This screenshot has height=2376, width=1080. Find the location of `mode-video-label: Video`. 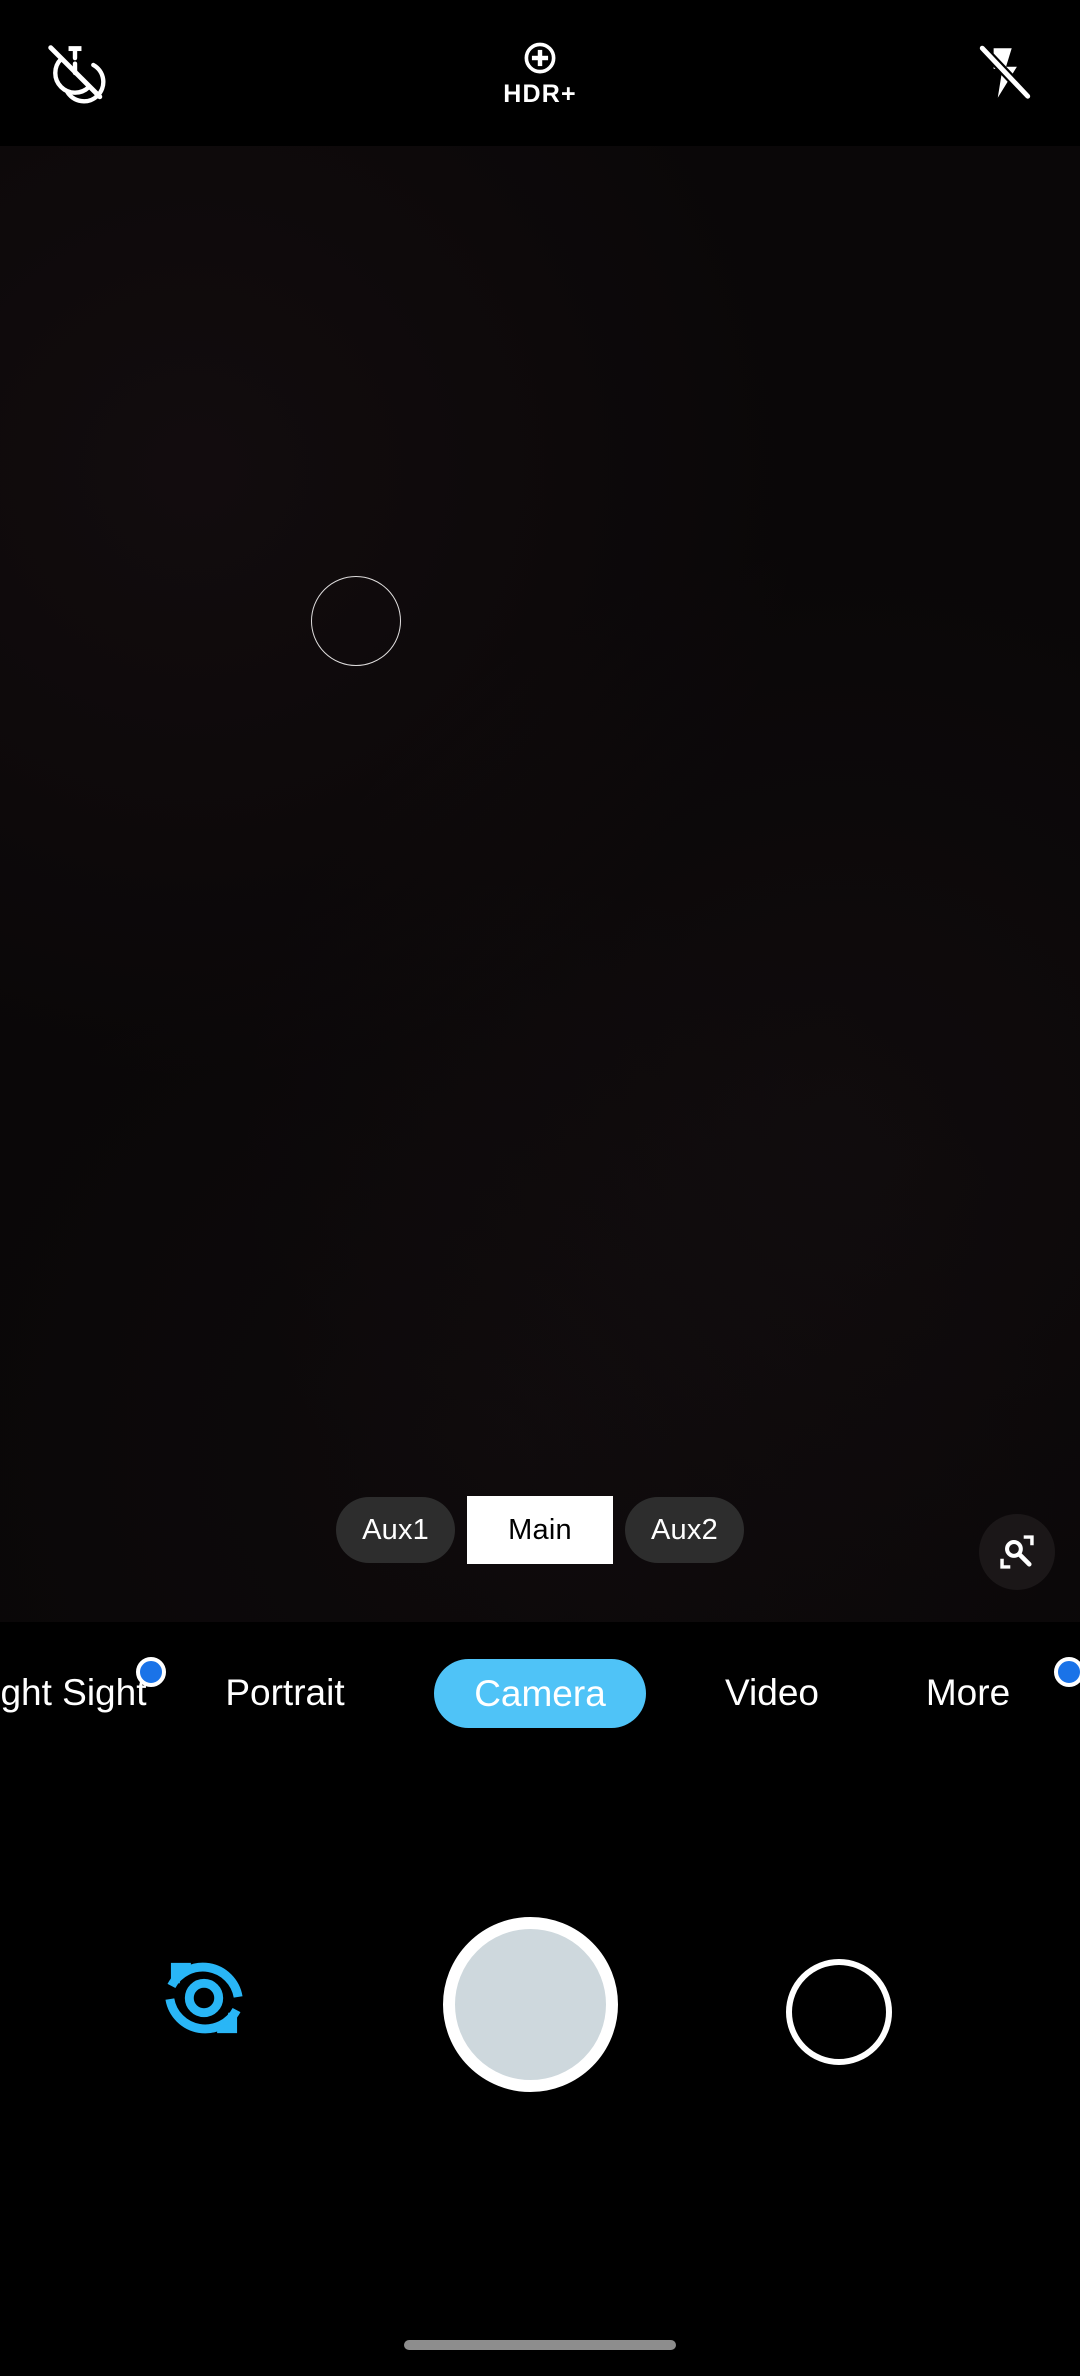

mode-video-label: Video is located at coordinates (772, 1692).